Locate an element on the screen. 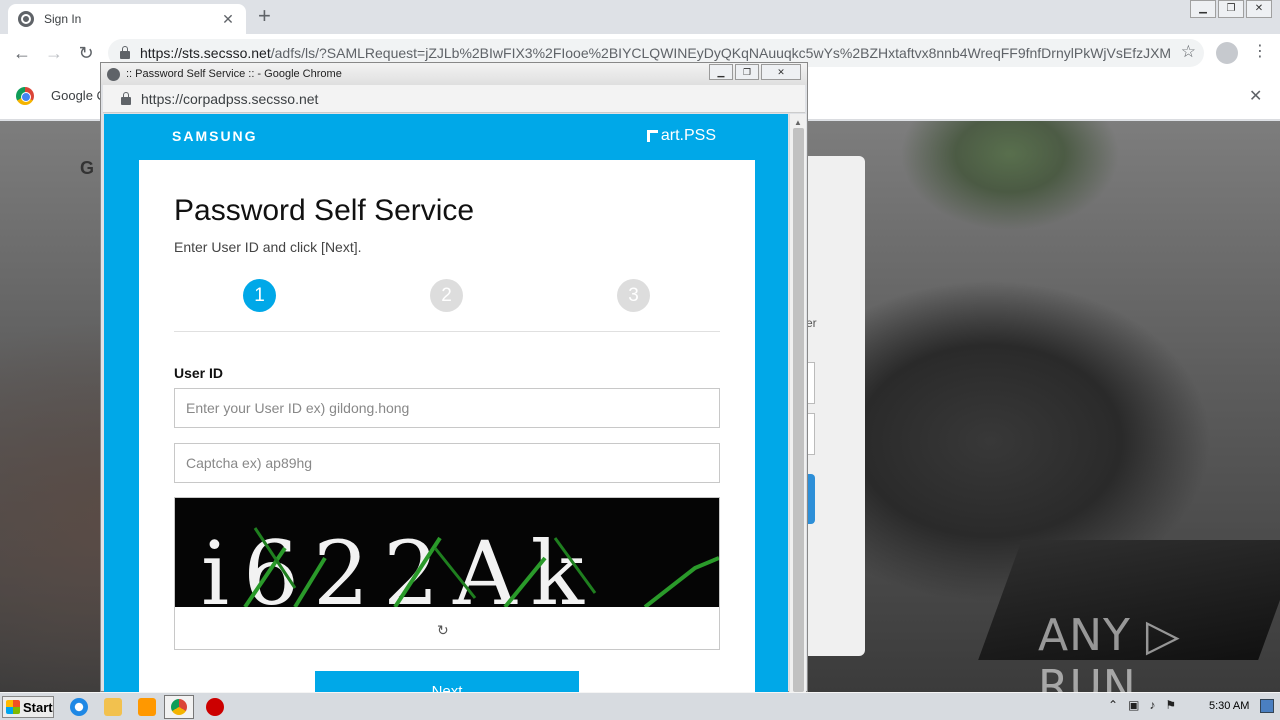  tab-close-icon: ✕ is located at coordinates (228, 19).